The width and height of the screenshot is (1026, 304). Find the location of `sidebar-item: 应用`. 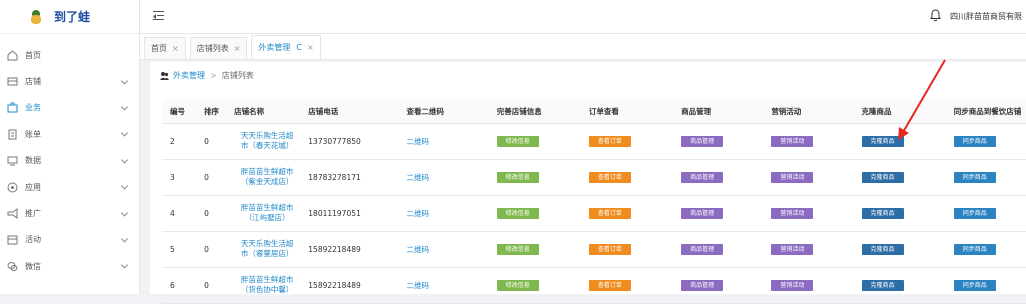

sidebar-item: 应用 is located at coordinates (69, 187).